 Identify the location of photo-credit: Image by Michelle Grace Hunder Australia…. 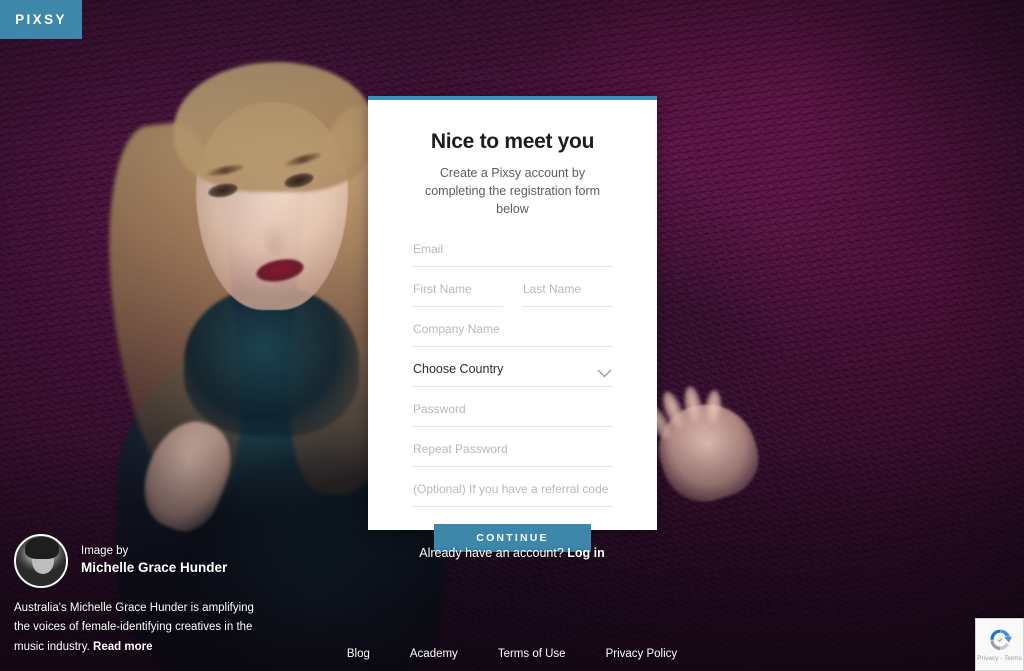
(164, 595).